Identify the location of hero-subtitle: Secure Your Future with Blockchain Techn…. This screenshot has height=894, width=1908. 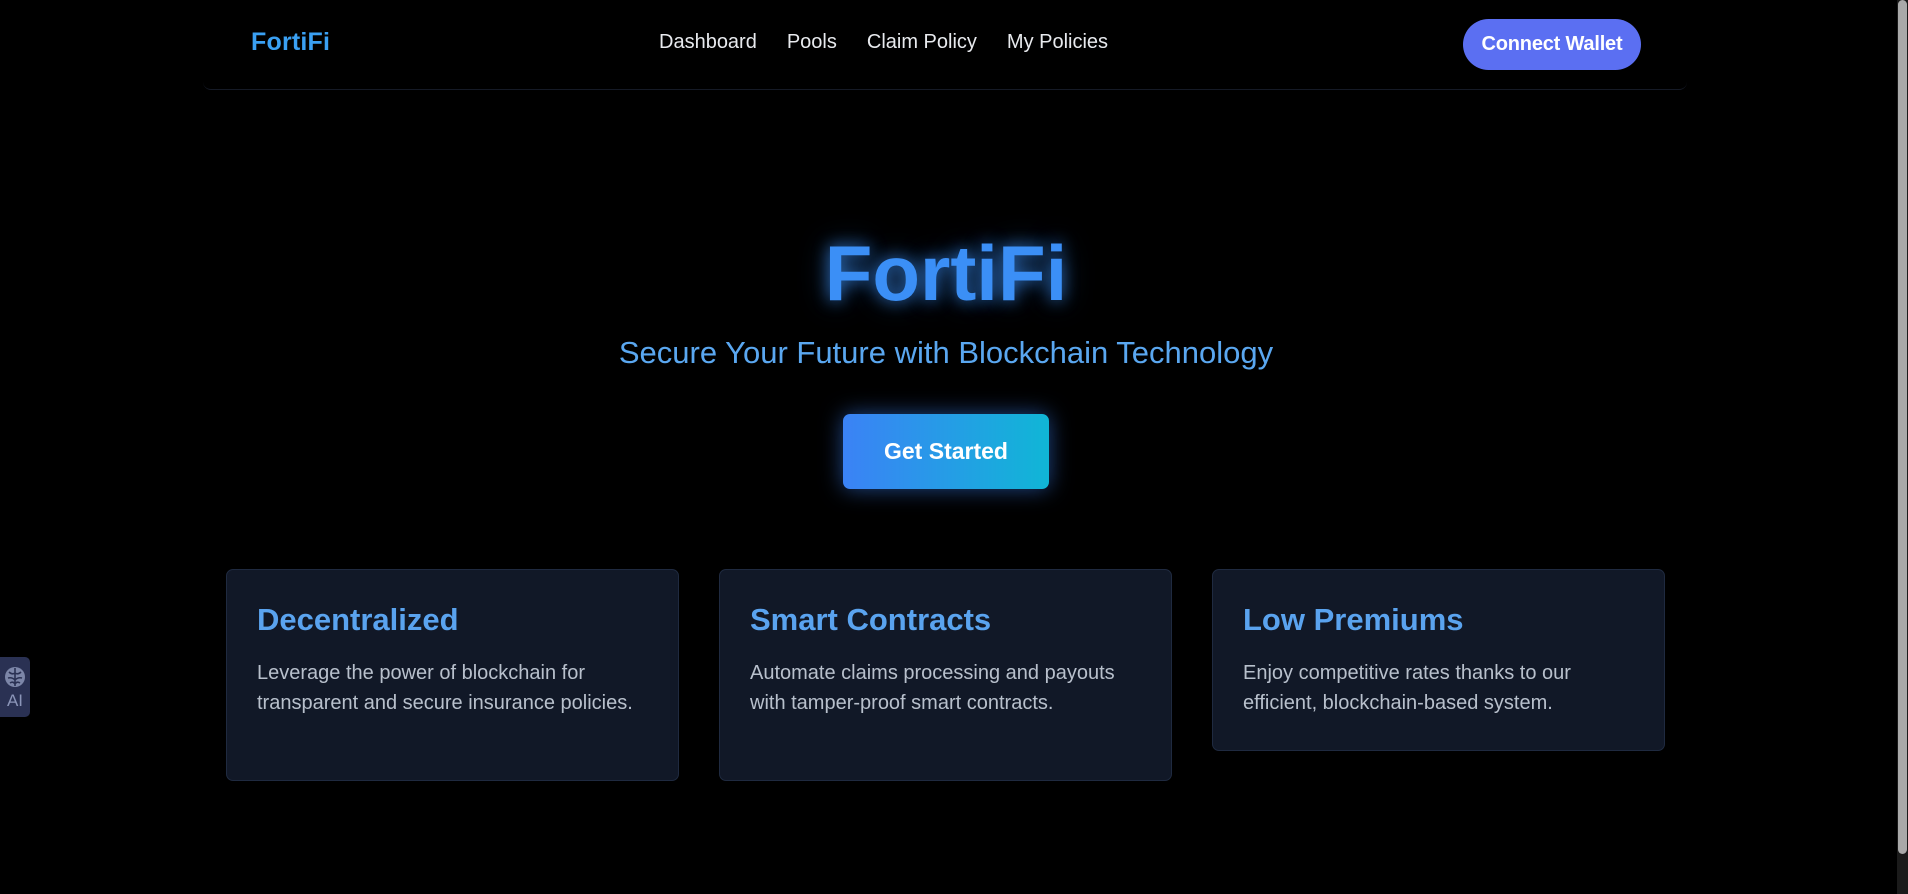
(946, 352).